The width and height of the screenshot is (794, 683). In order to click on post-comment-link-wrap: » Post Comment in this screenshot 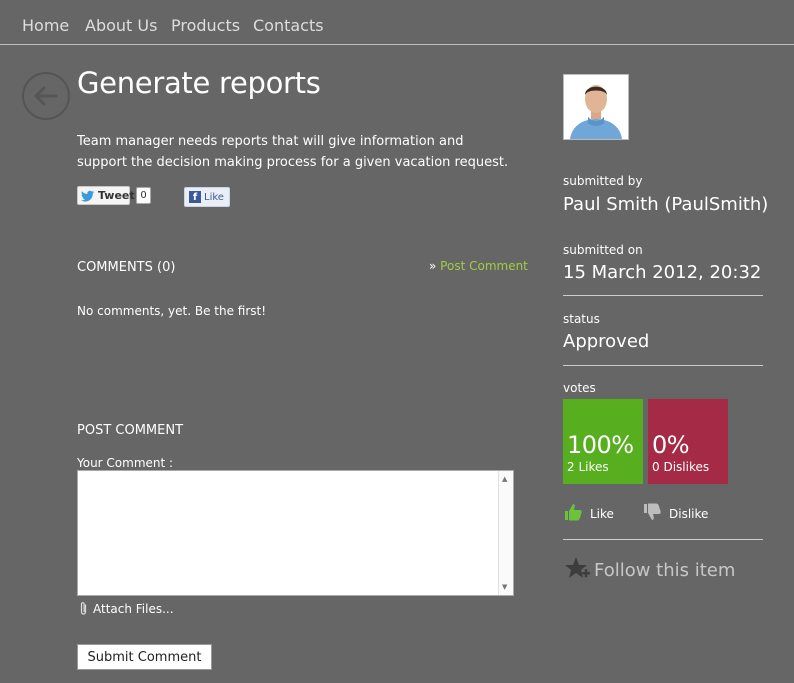, I will do `click(478, 266)`.